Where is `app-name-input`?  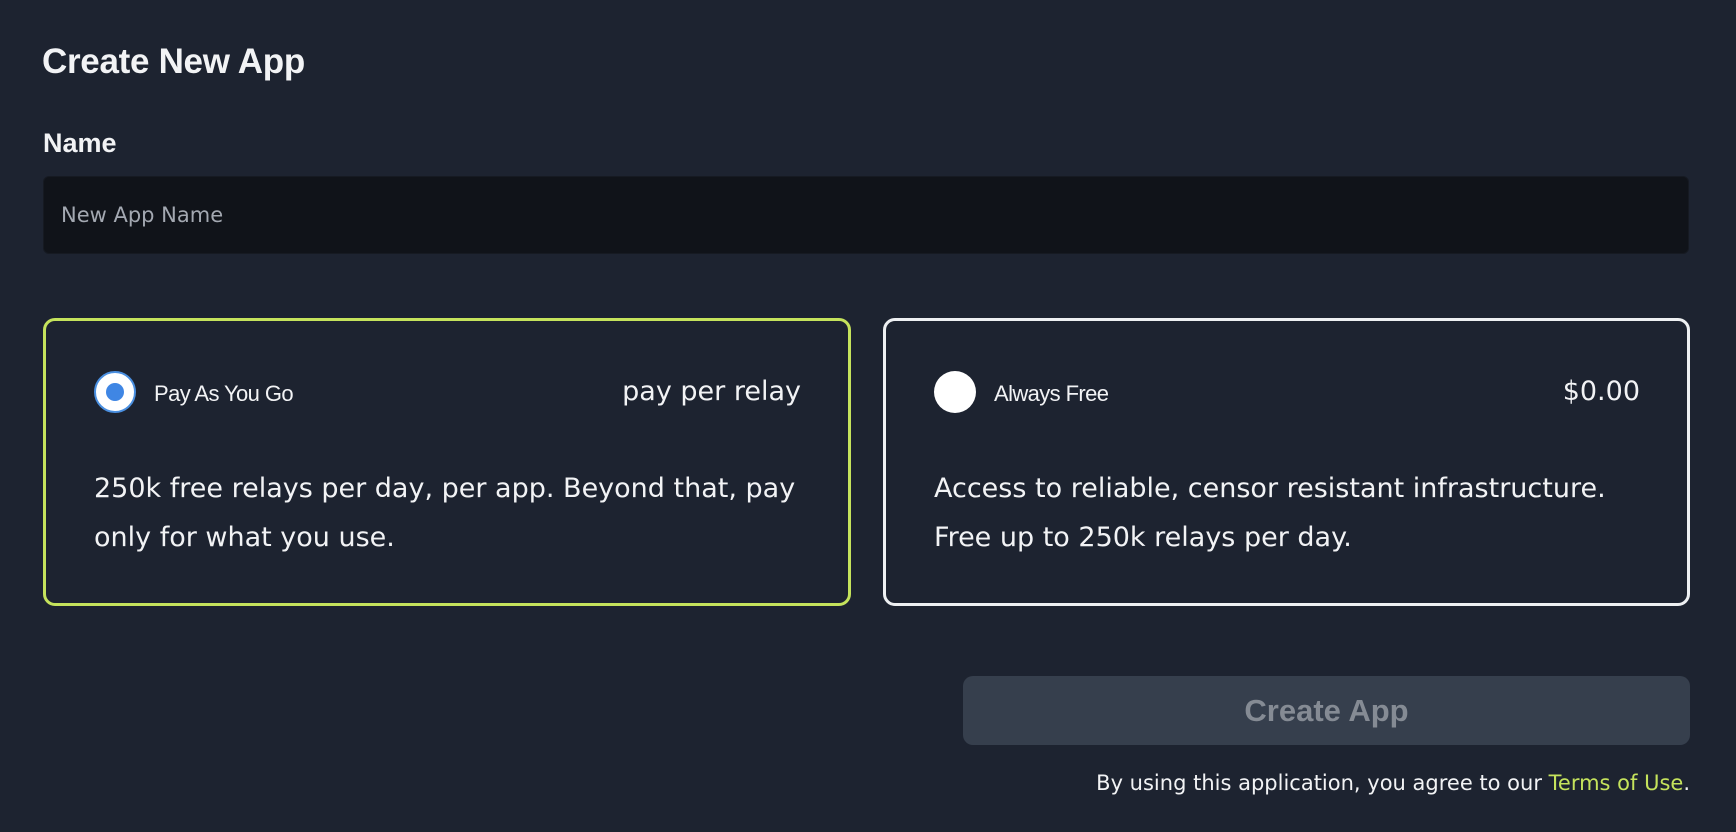
app-name-input is located at coordinates (866, 215).